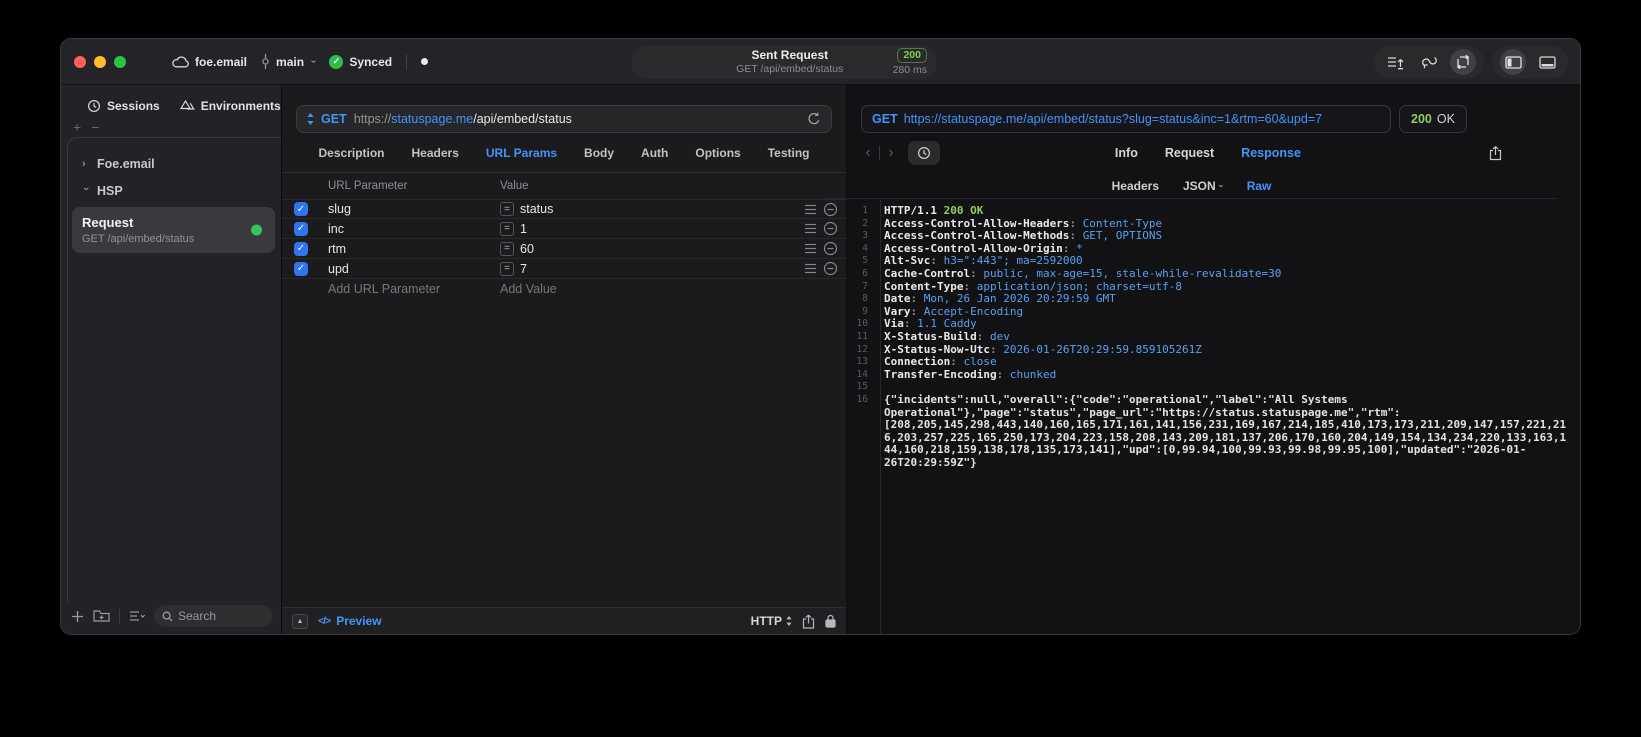  Describe the element at coordinates (414, 229) in the screenshot. I see `param-name-input: inc` at that location.